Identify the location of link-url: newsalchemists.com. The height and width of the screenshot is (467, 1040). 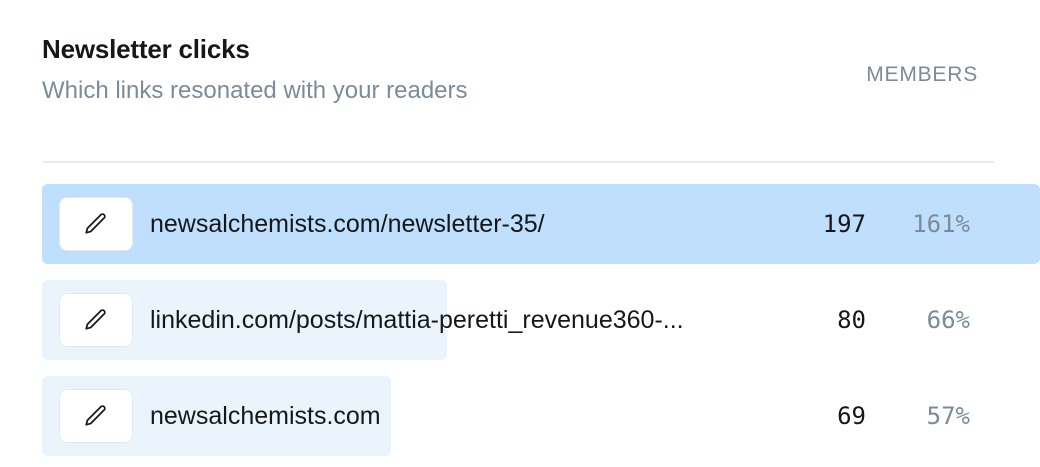
(265, 416).